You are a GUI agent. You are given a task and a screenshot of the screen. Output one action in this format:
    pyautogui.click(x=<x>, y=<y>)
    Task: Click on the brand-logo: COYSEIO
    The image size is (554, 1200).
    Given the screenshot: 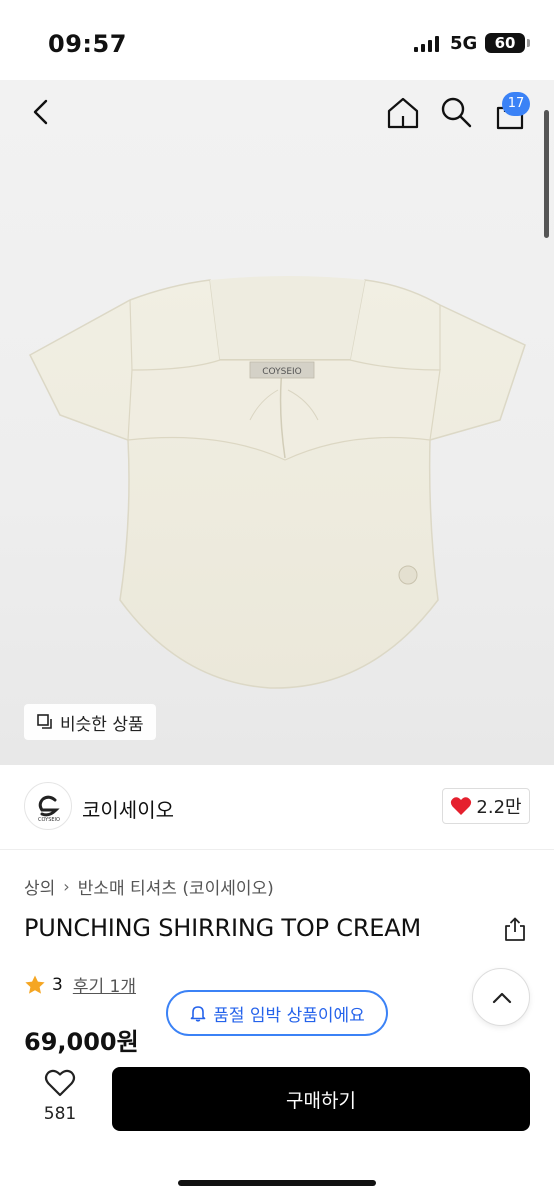 What is the action you would take?
    pyautogui.click(x=48, y=806)
    